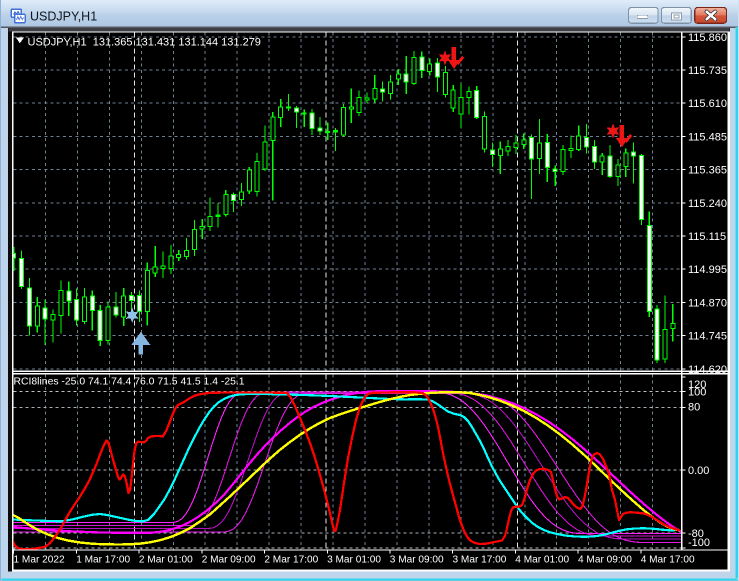 This screenshot has height=581, width=739. What do you see at coordinates (605, 559) in the screenshot?
I see `svg-text: 4 Mar 09:00` at bounding box center [605, 559].